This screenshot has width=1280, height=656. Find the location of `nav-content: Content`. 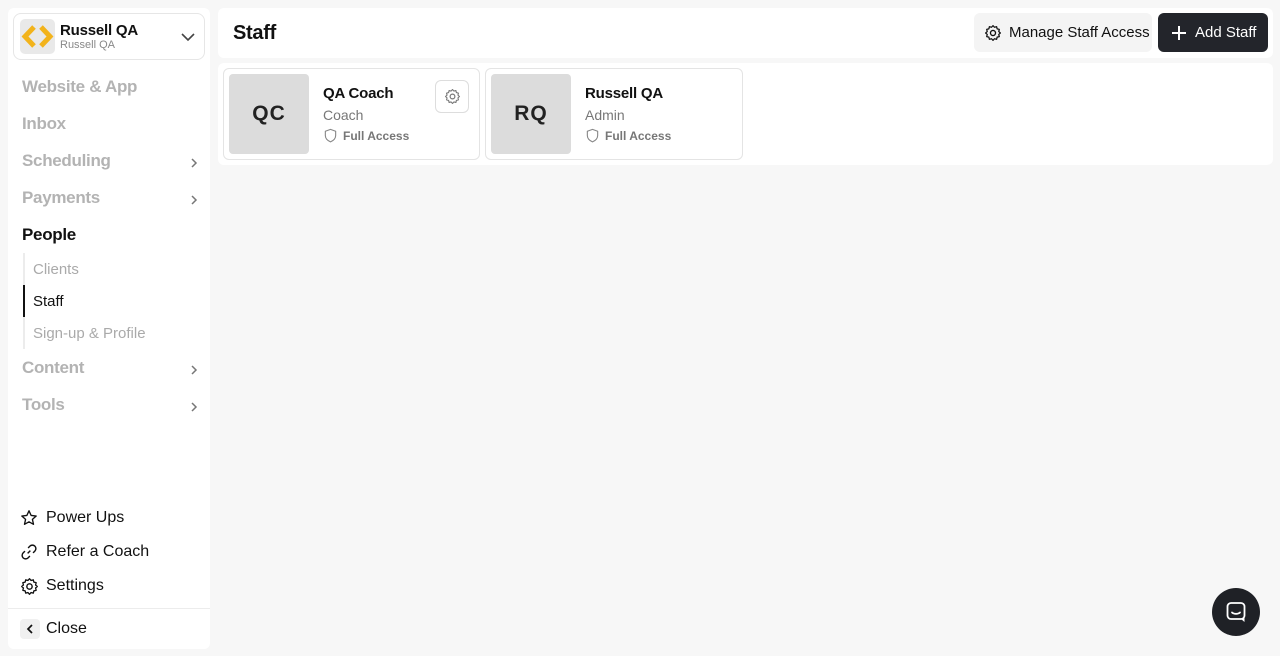

nav-content: Content is located at coordinates (109, 367).